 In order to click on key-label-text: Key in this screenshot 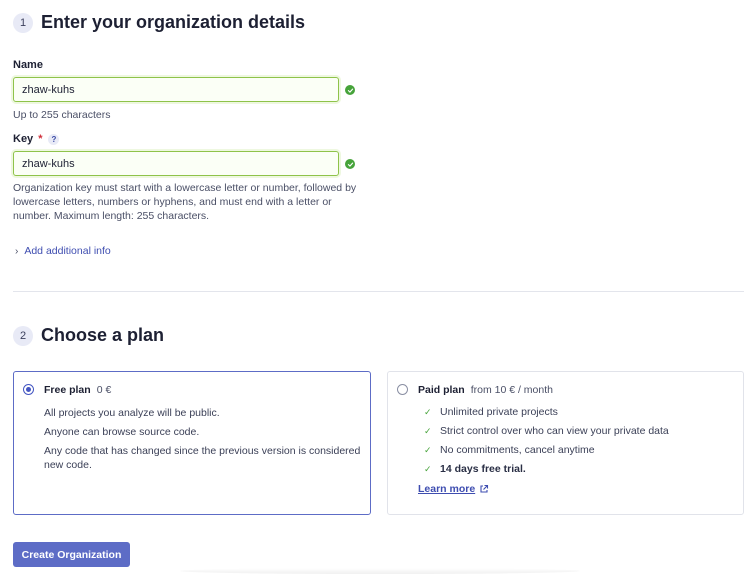, I will do `click(23, 139)`.